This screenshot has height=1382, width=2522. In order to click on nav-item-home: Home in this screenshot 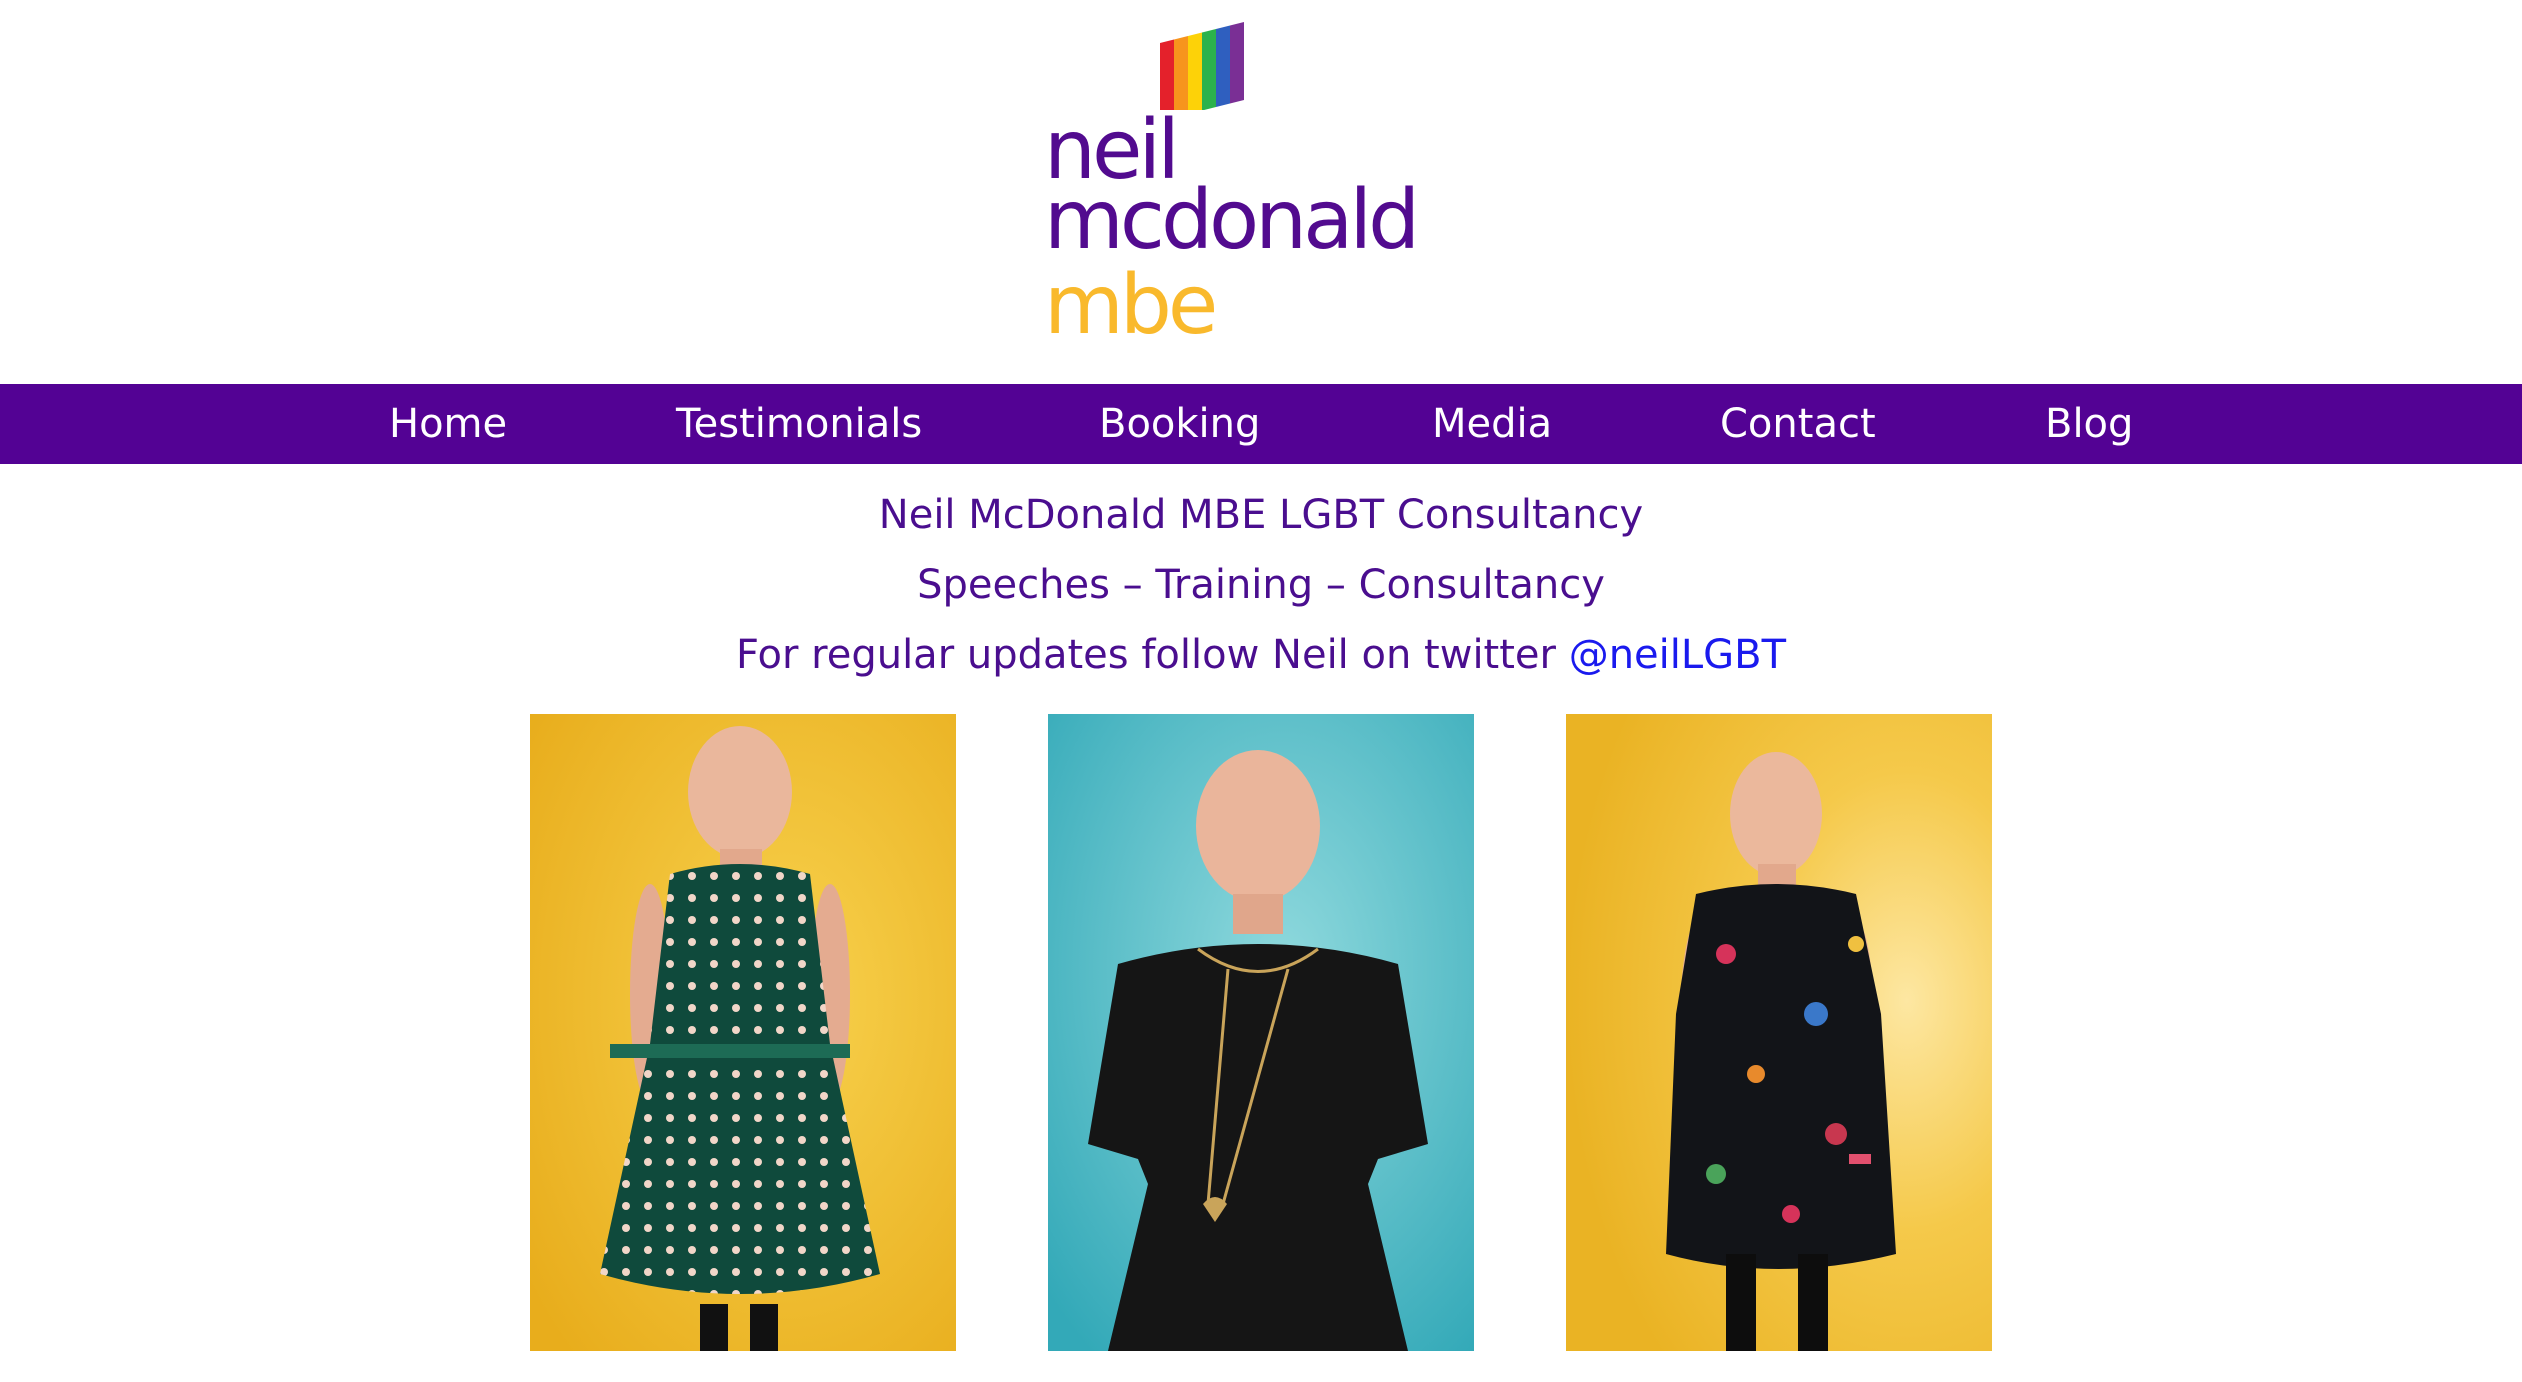, I will do `click(448, 424)`.